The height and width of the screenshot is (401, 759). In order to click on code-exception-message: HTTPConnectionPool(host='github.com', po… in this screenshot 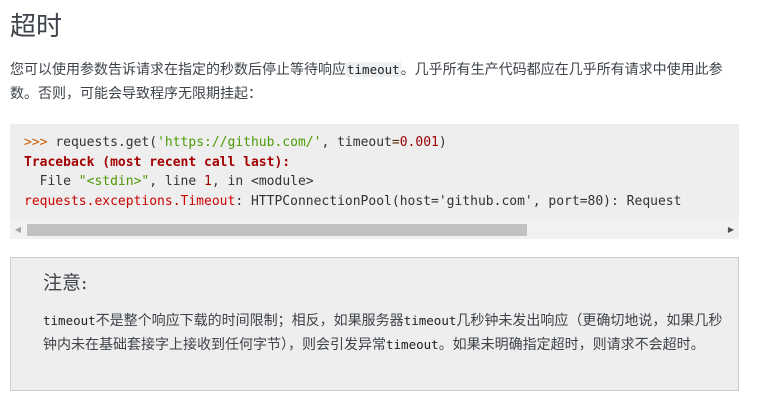, I will do `click(466, 201)`.